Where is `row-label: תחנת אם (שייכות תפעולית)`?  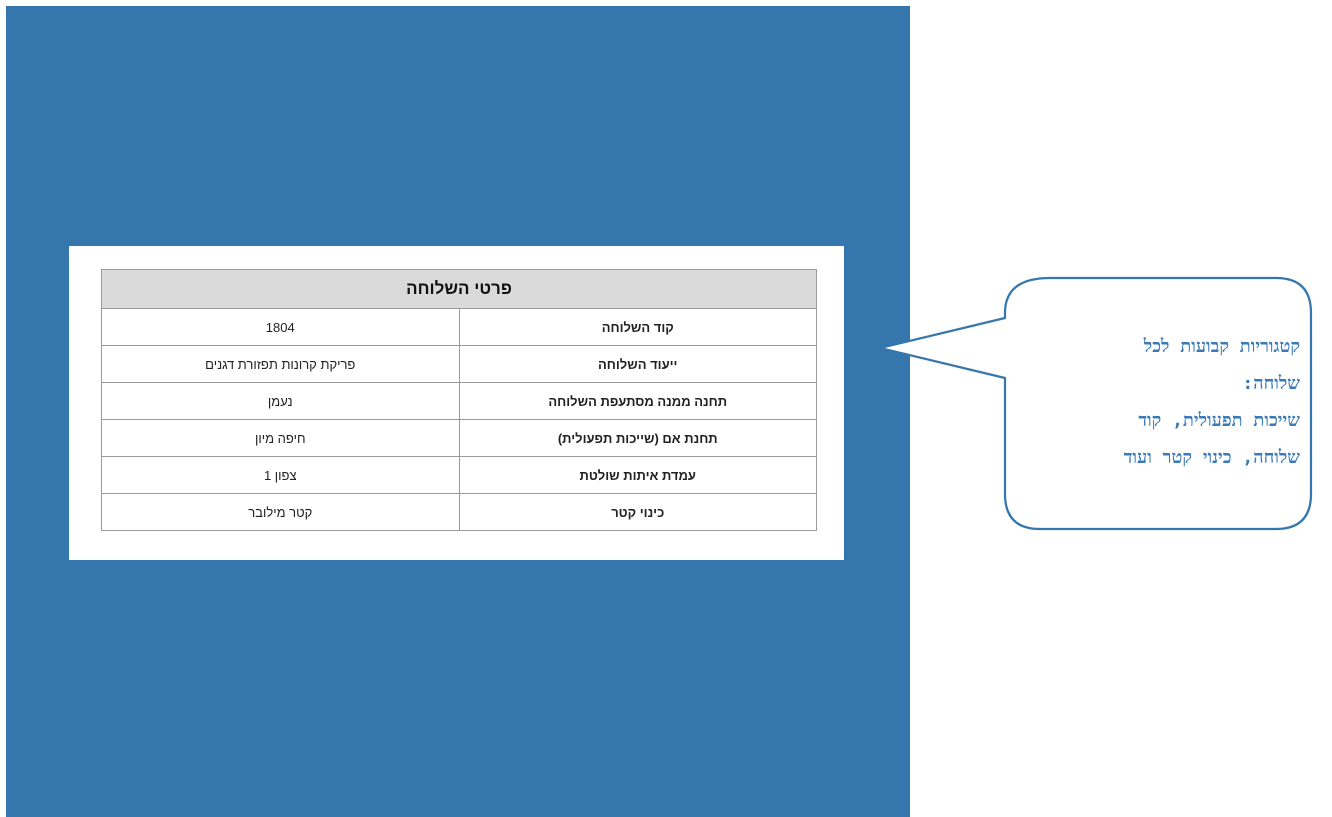 row-label: תחנת אם (שייכות תפעולית) is located at coordinates (637, 438).